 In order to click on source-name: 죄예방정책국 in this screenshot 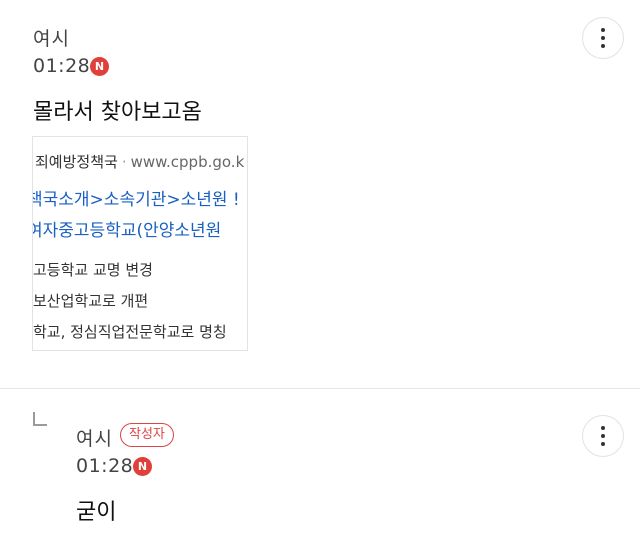, I will do `click(76, 162)`.